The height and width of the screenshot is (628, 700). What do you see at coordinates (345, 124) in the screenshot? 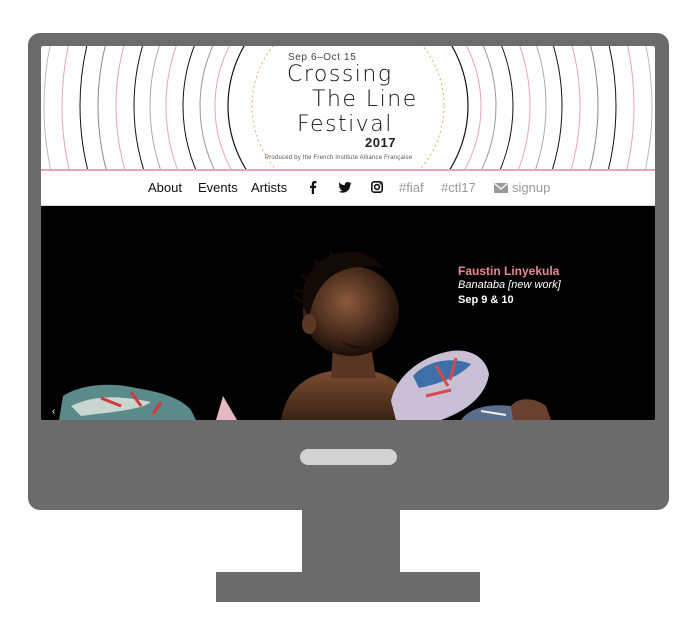
I see `festival-title-line3: Festival` at bounding box center [345, 124].